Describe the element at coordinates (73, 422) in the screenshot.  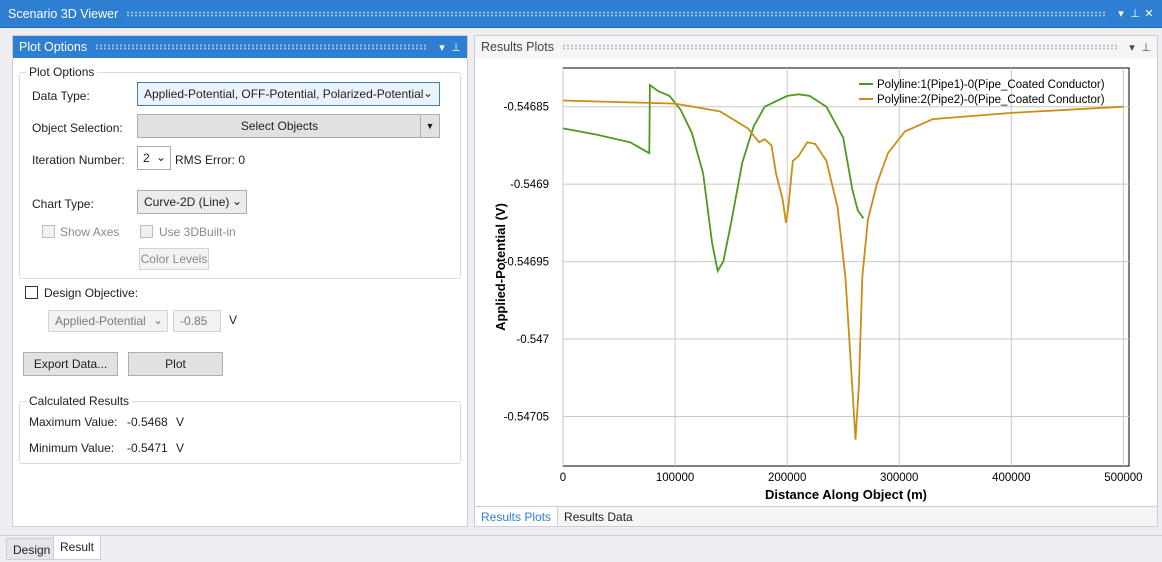
I see `max-value-label: Maximum Value:` at that location.